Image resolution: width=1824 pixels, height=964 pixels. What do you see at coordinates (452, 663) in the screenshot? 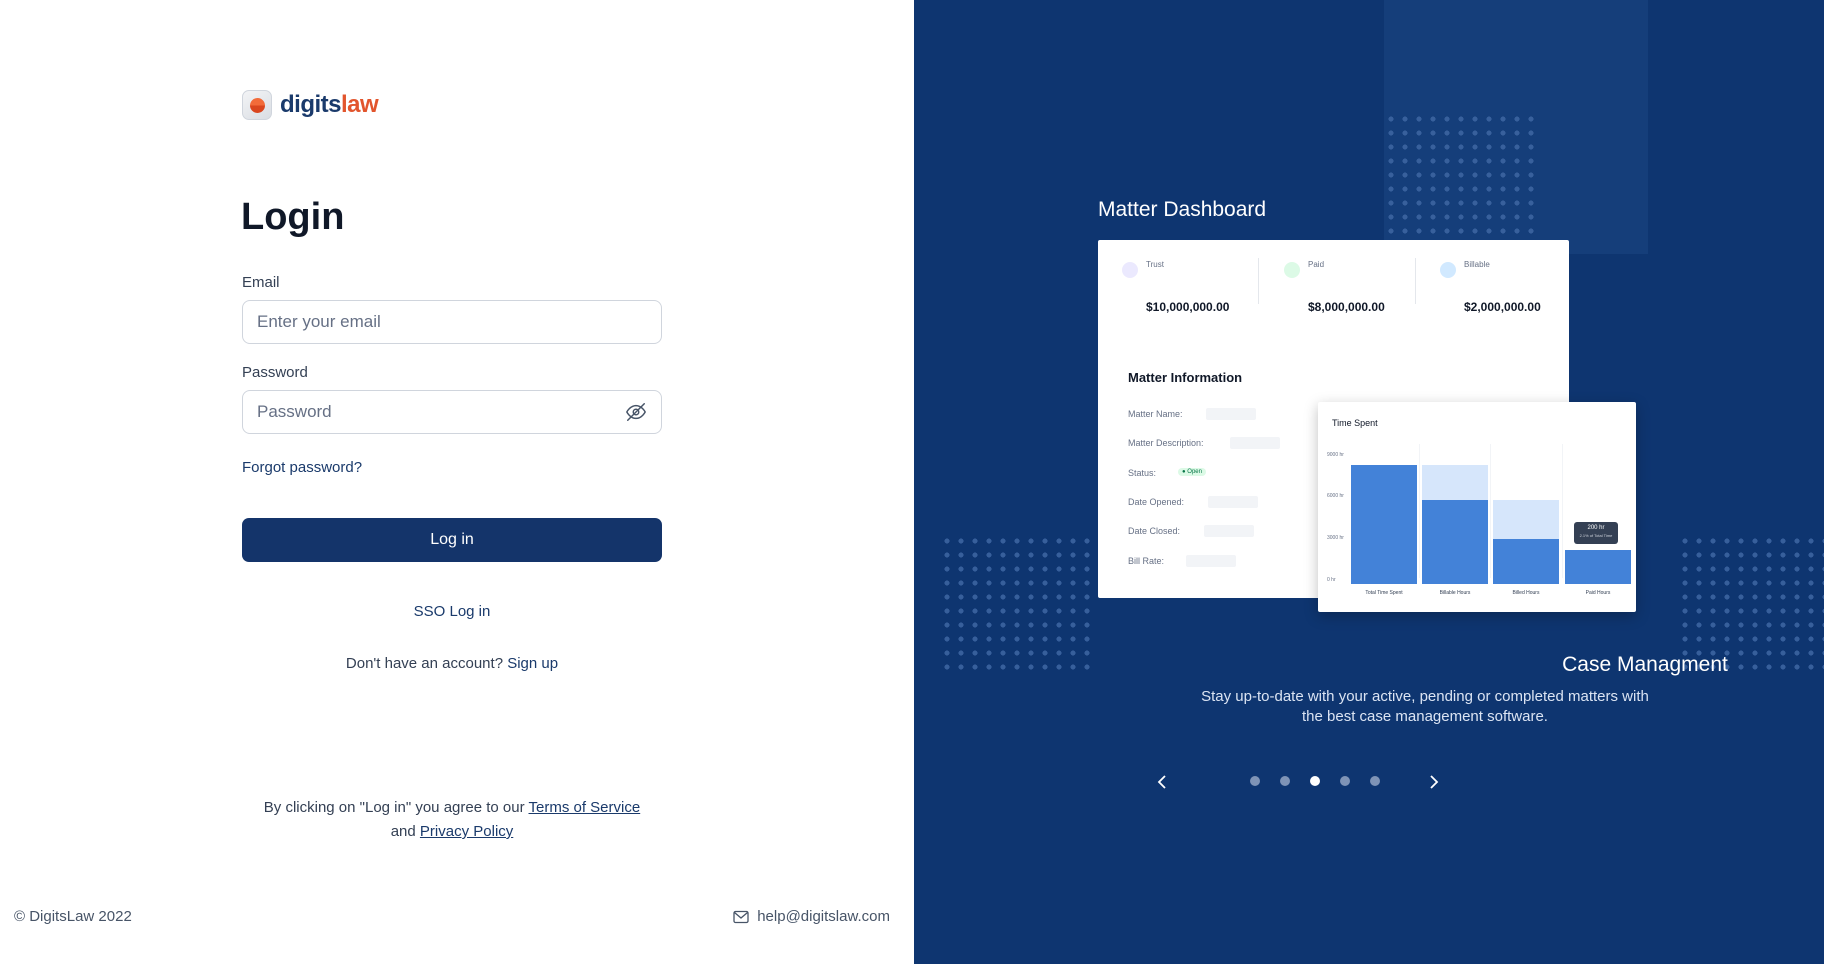
I see `signup-prompt: Don't have an account? Sign up` at bounding box center [452, 663].